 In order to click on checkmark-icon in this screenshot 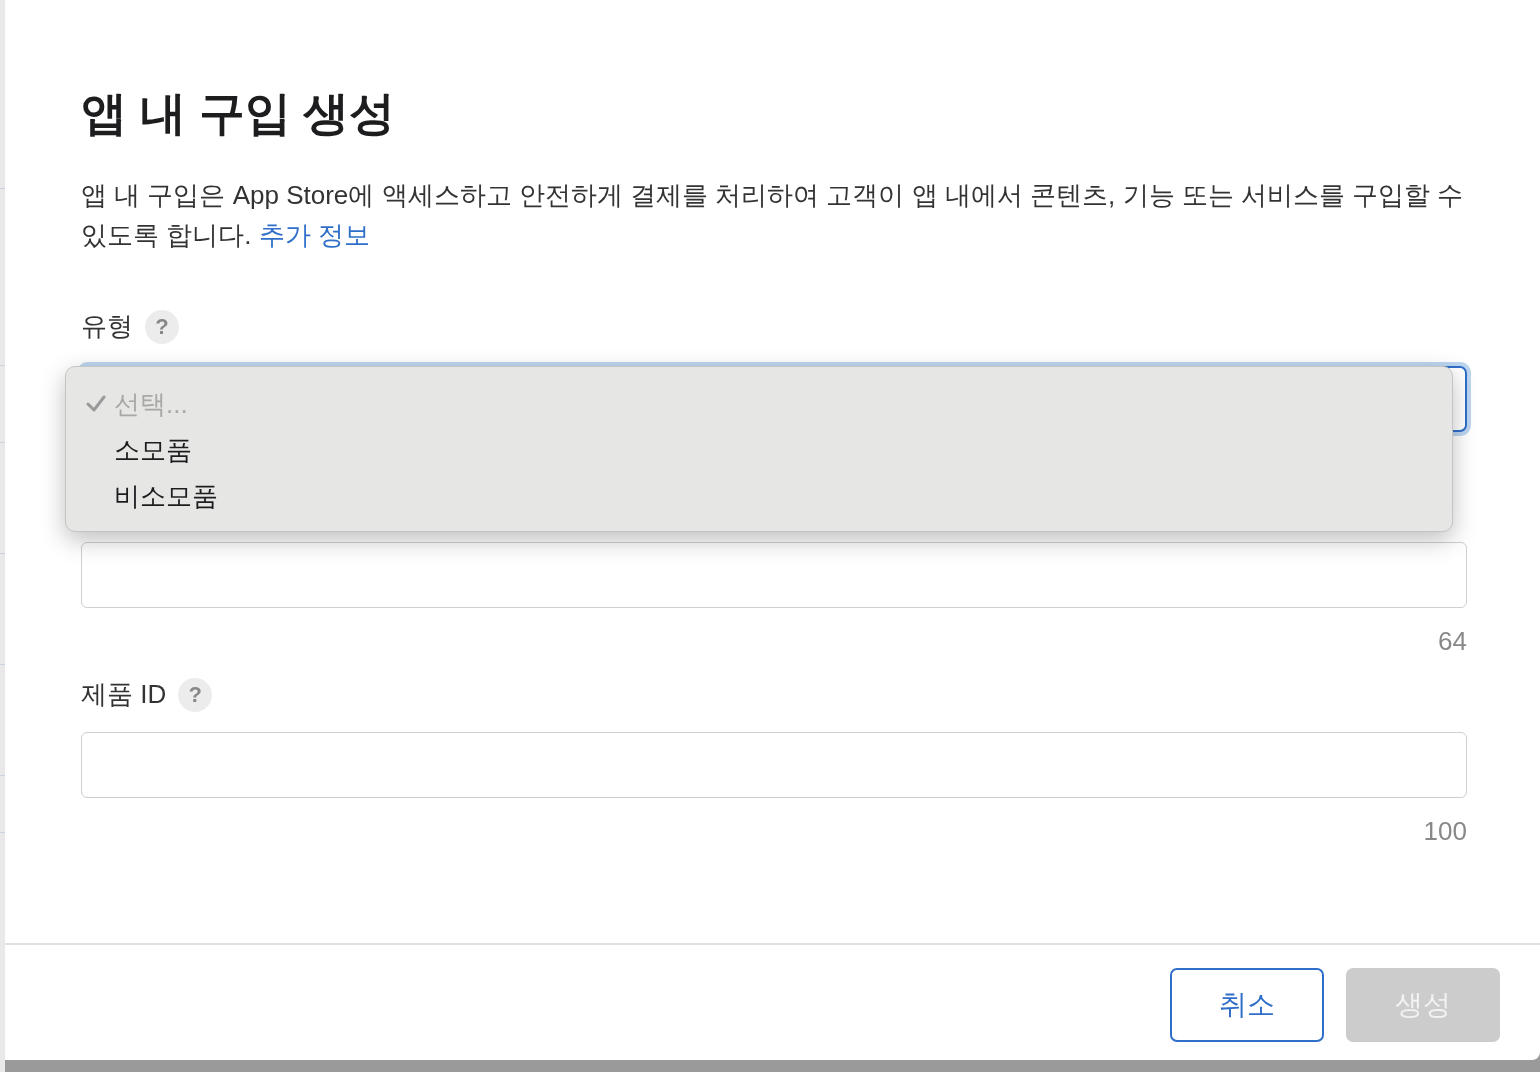, I will do `click(96, 404)`.